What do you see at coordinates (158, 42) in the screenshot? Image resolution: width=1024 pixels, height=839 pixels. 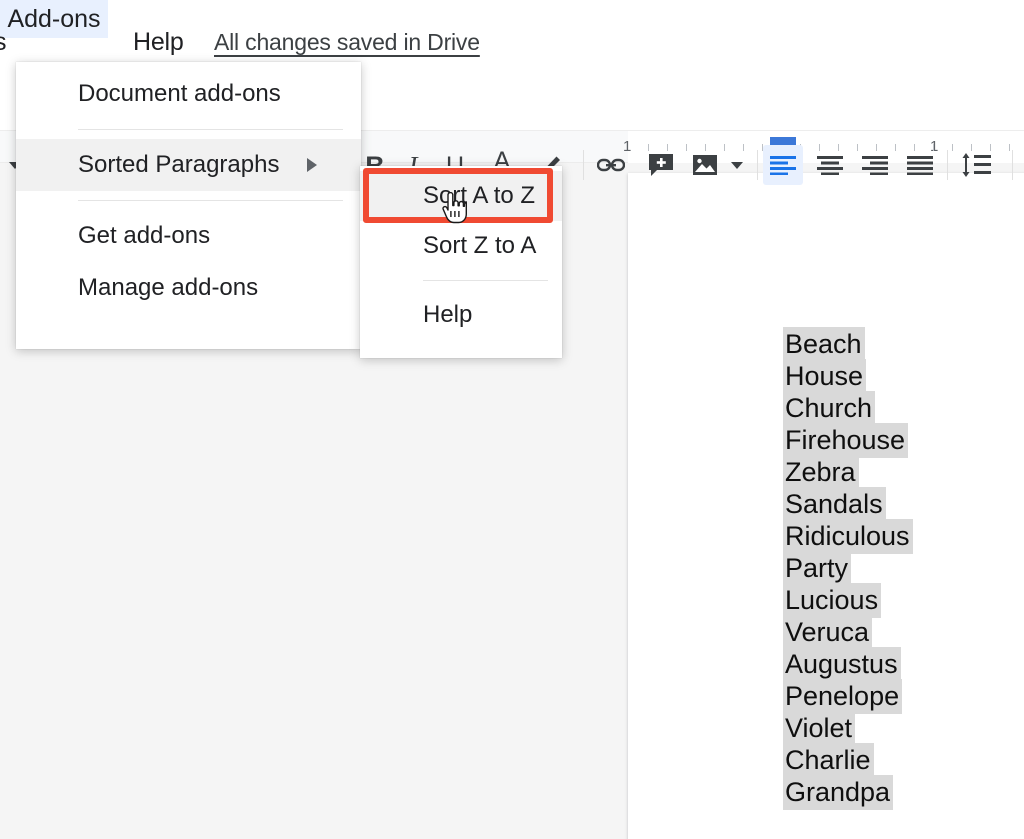 I see `menu-item-help: Help` at bounding box center [158, 42].